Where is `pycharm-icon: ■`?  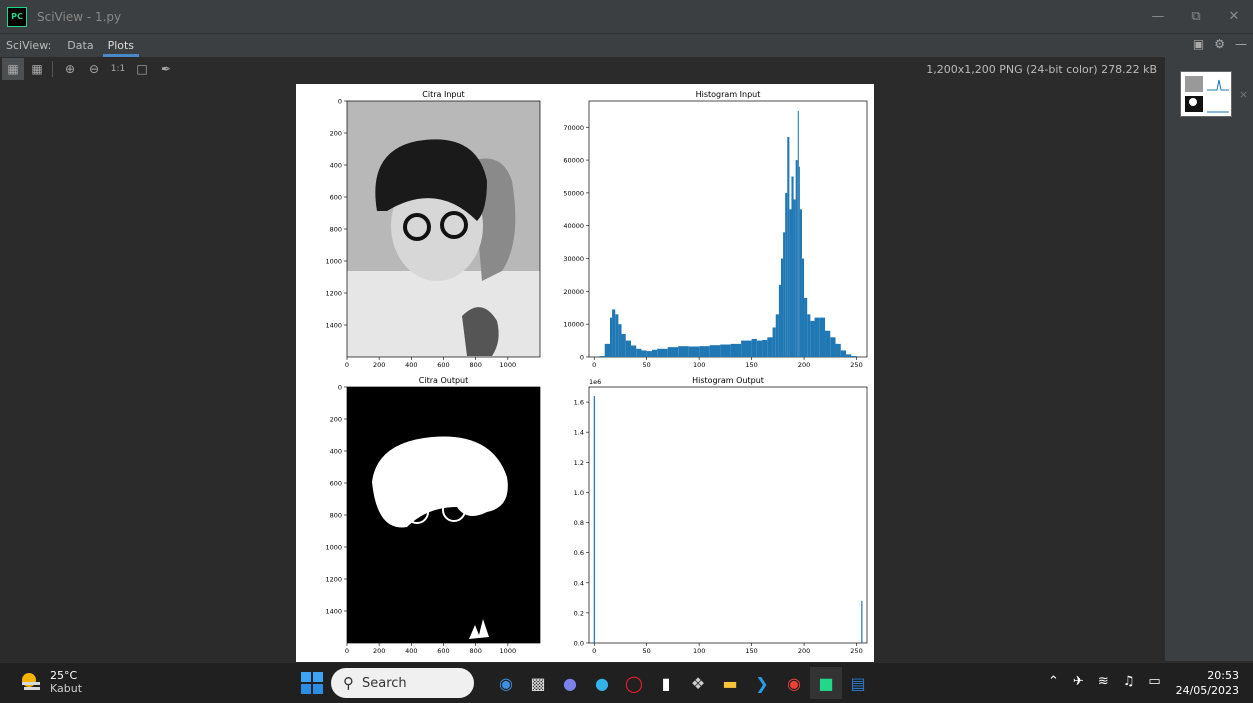
pycharm-icon: ■ is located at coordinates (826, 683).